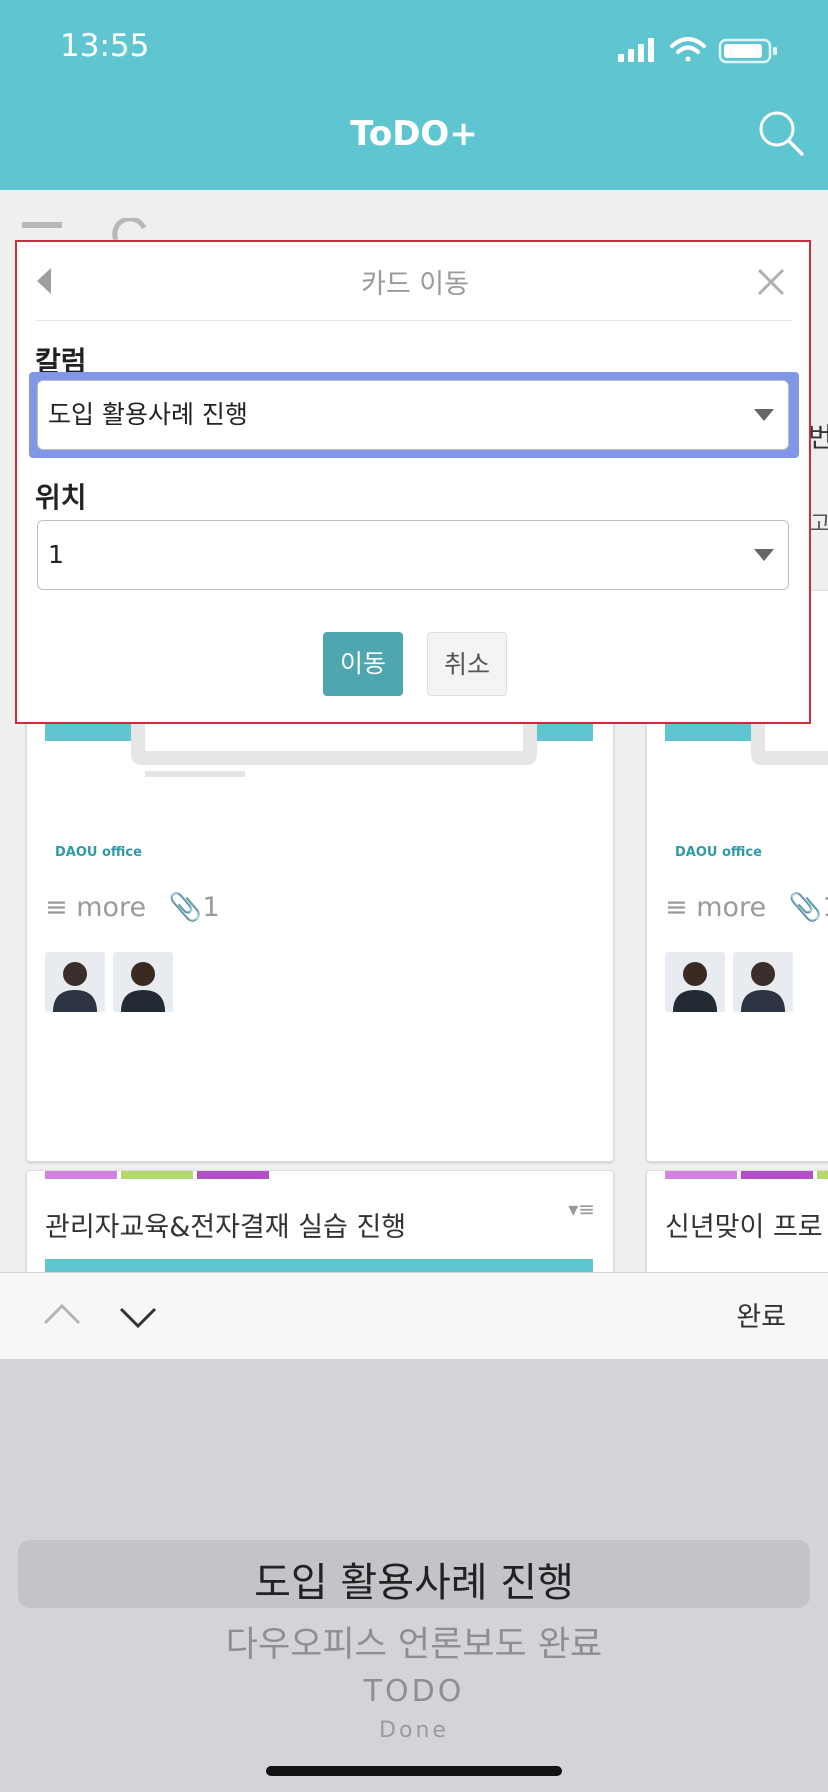 Image resolution: width=828 pixels, height=1792 pixels. I want to click on position-select-value: 1, so click(56, 554).